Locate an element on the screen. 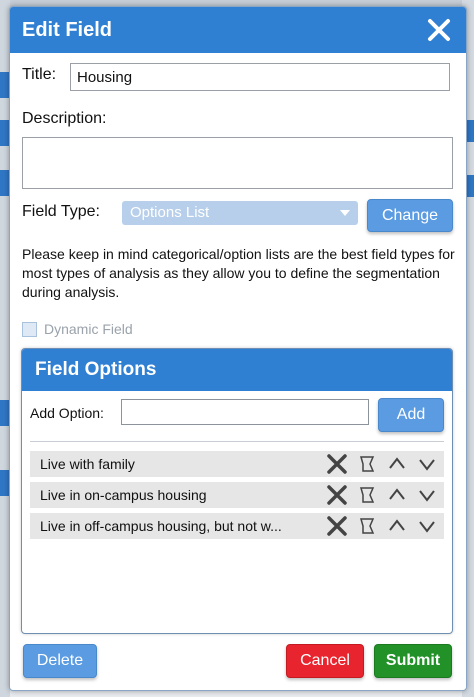 The width and height of the screenshot is (474, 697). submit-button: Submit is located at coordinates (413, 661).